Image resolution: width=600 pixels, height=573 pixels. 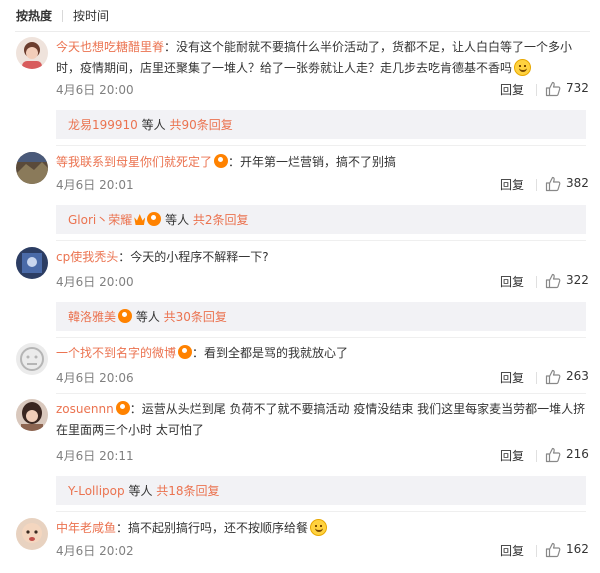 What do you see at coordinates (96, 491) in the screenshot?
I see `sub-reply-username: Y-Lollipop` at bounding box center [96, 491].